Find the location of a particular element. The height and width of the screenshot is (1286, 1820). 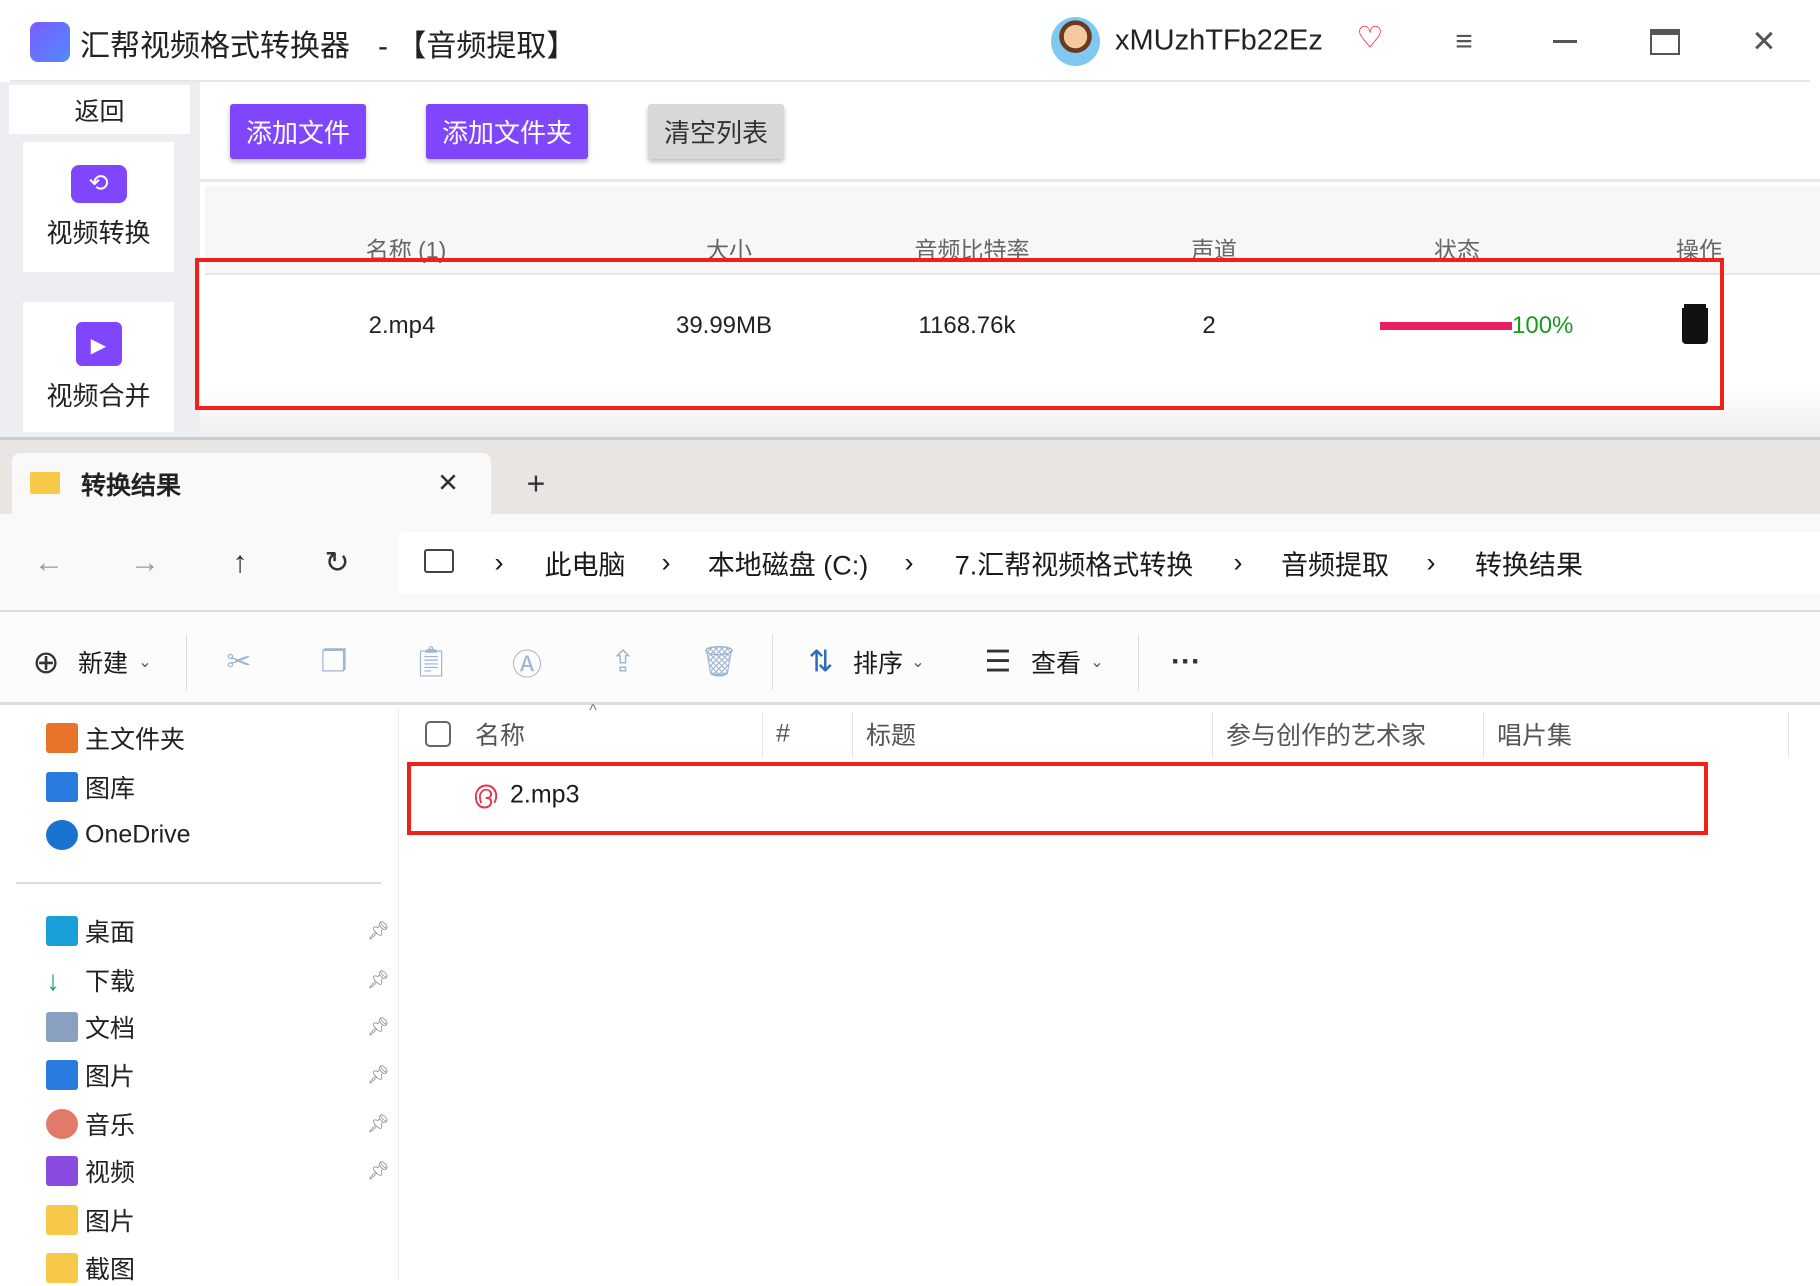

nav-item: 桌面 is located at coordinates (110, 931).